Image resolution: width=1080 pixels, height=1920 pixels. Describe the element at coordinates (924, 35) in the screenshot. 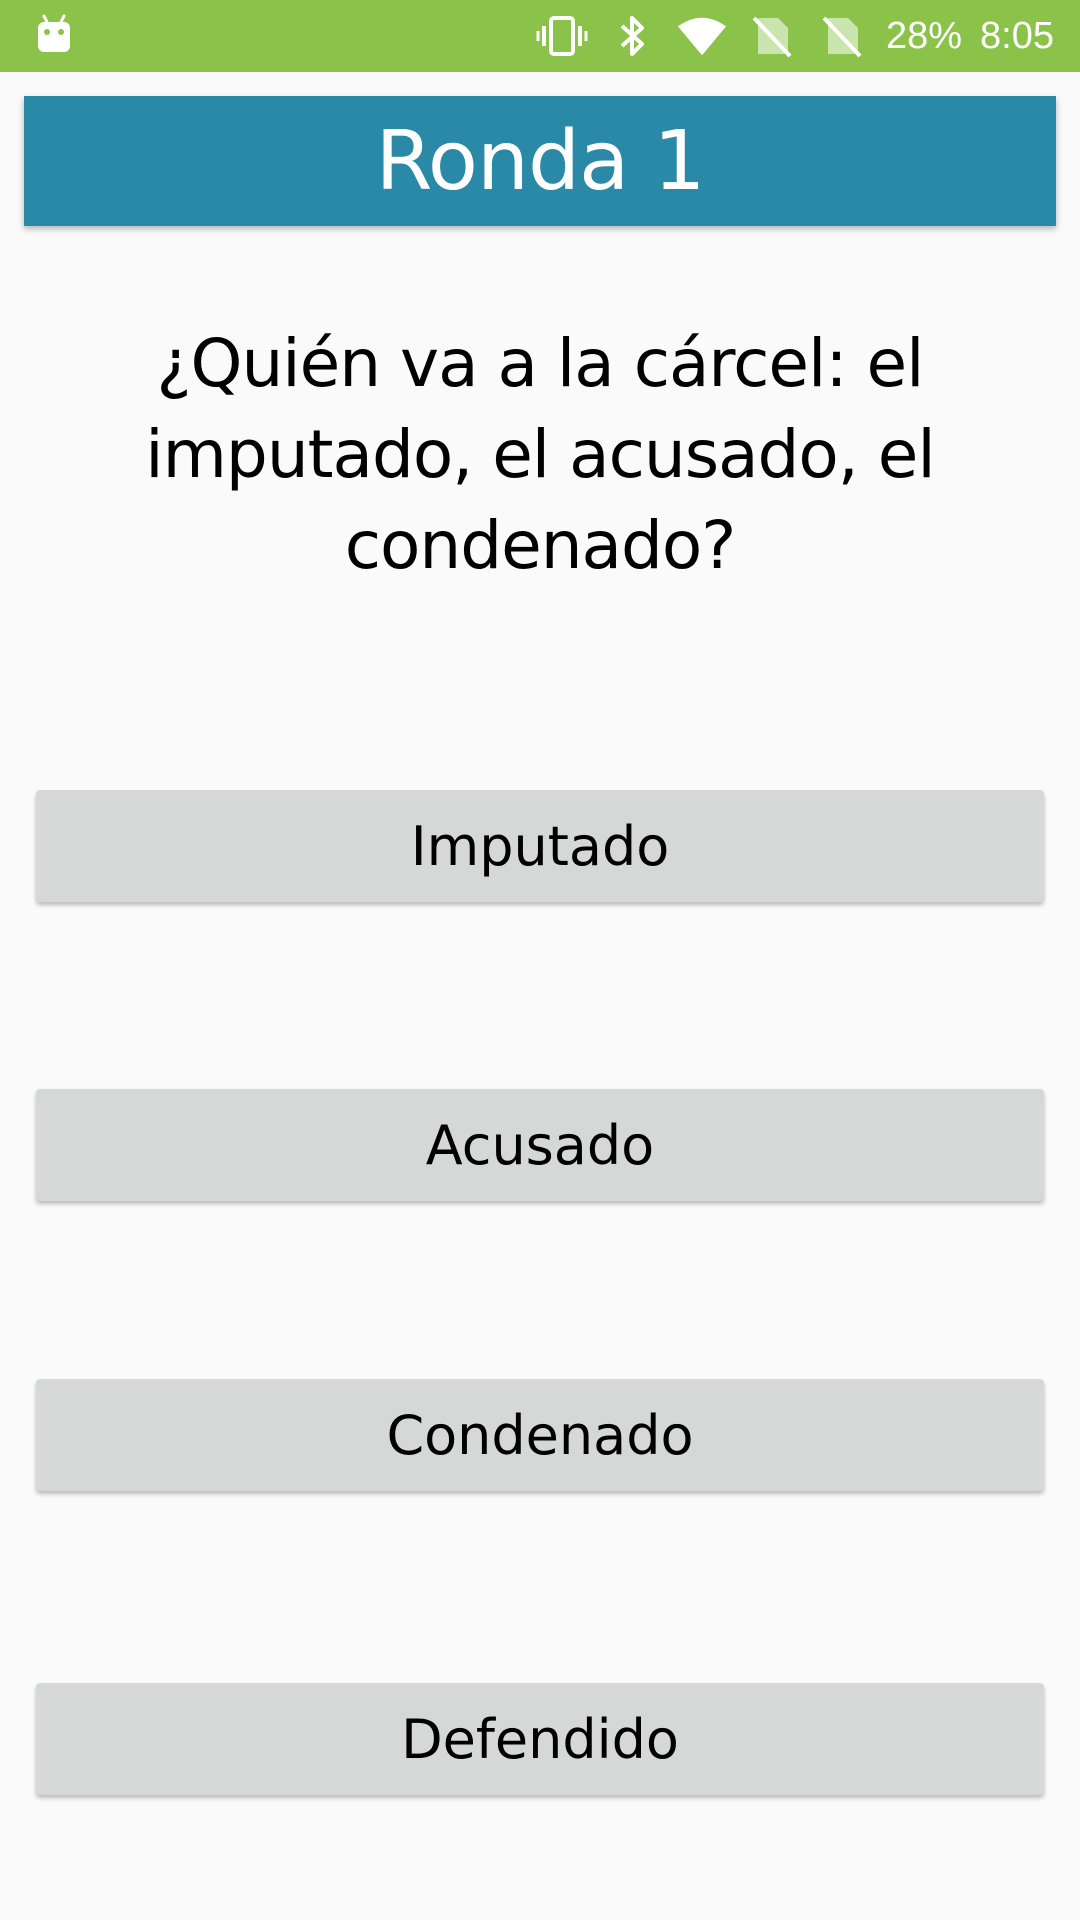

I see `battery-percent: 28%` at that location.